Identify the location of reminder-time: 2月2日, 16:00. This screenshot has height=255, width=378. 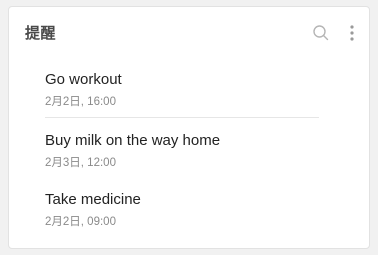
(80, 102).